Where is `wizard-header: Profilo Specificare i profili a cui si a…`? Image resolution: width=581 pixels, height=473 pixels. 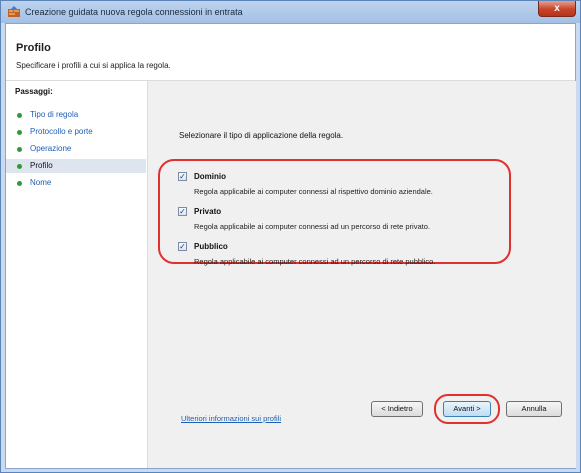
wizard-header: Profilo Specificare i profili a cui si a… is located at coordinates (290, 52).